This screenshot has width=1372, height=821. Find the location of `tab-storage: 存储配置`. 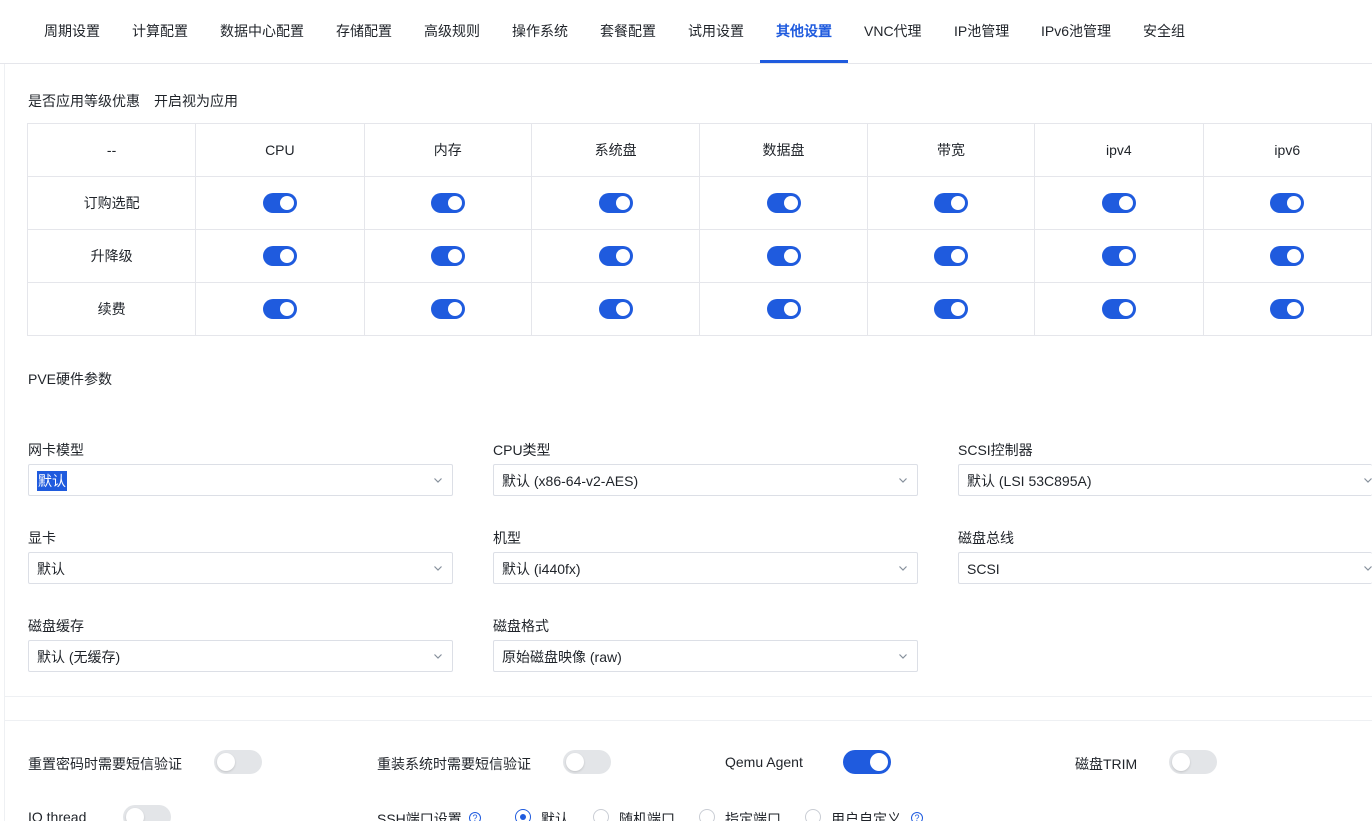

tab-storage: 存储配置 is located at coordinates (364, 31).